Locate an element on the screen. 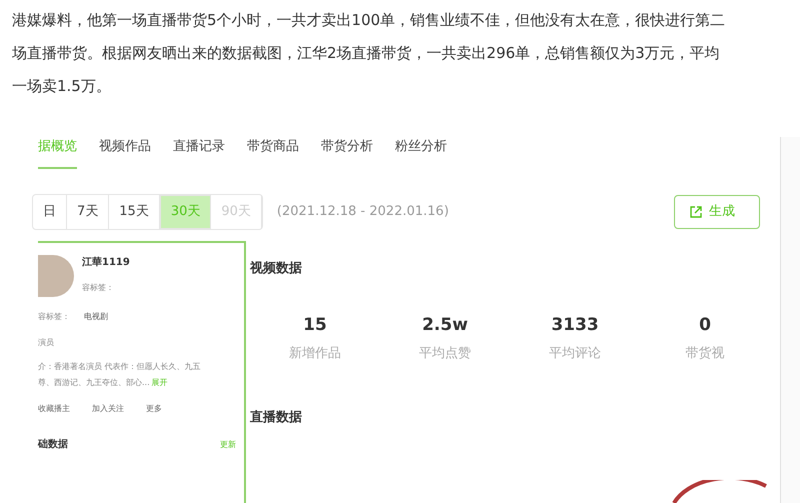 This screenshot has width=800, height=503. profile-name: 江華1119 is located at coordinates (106, 263).